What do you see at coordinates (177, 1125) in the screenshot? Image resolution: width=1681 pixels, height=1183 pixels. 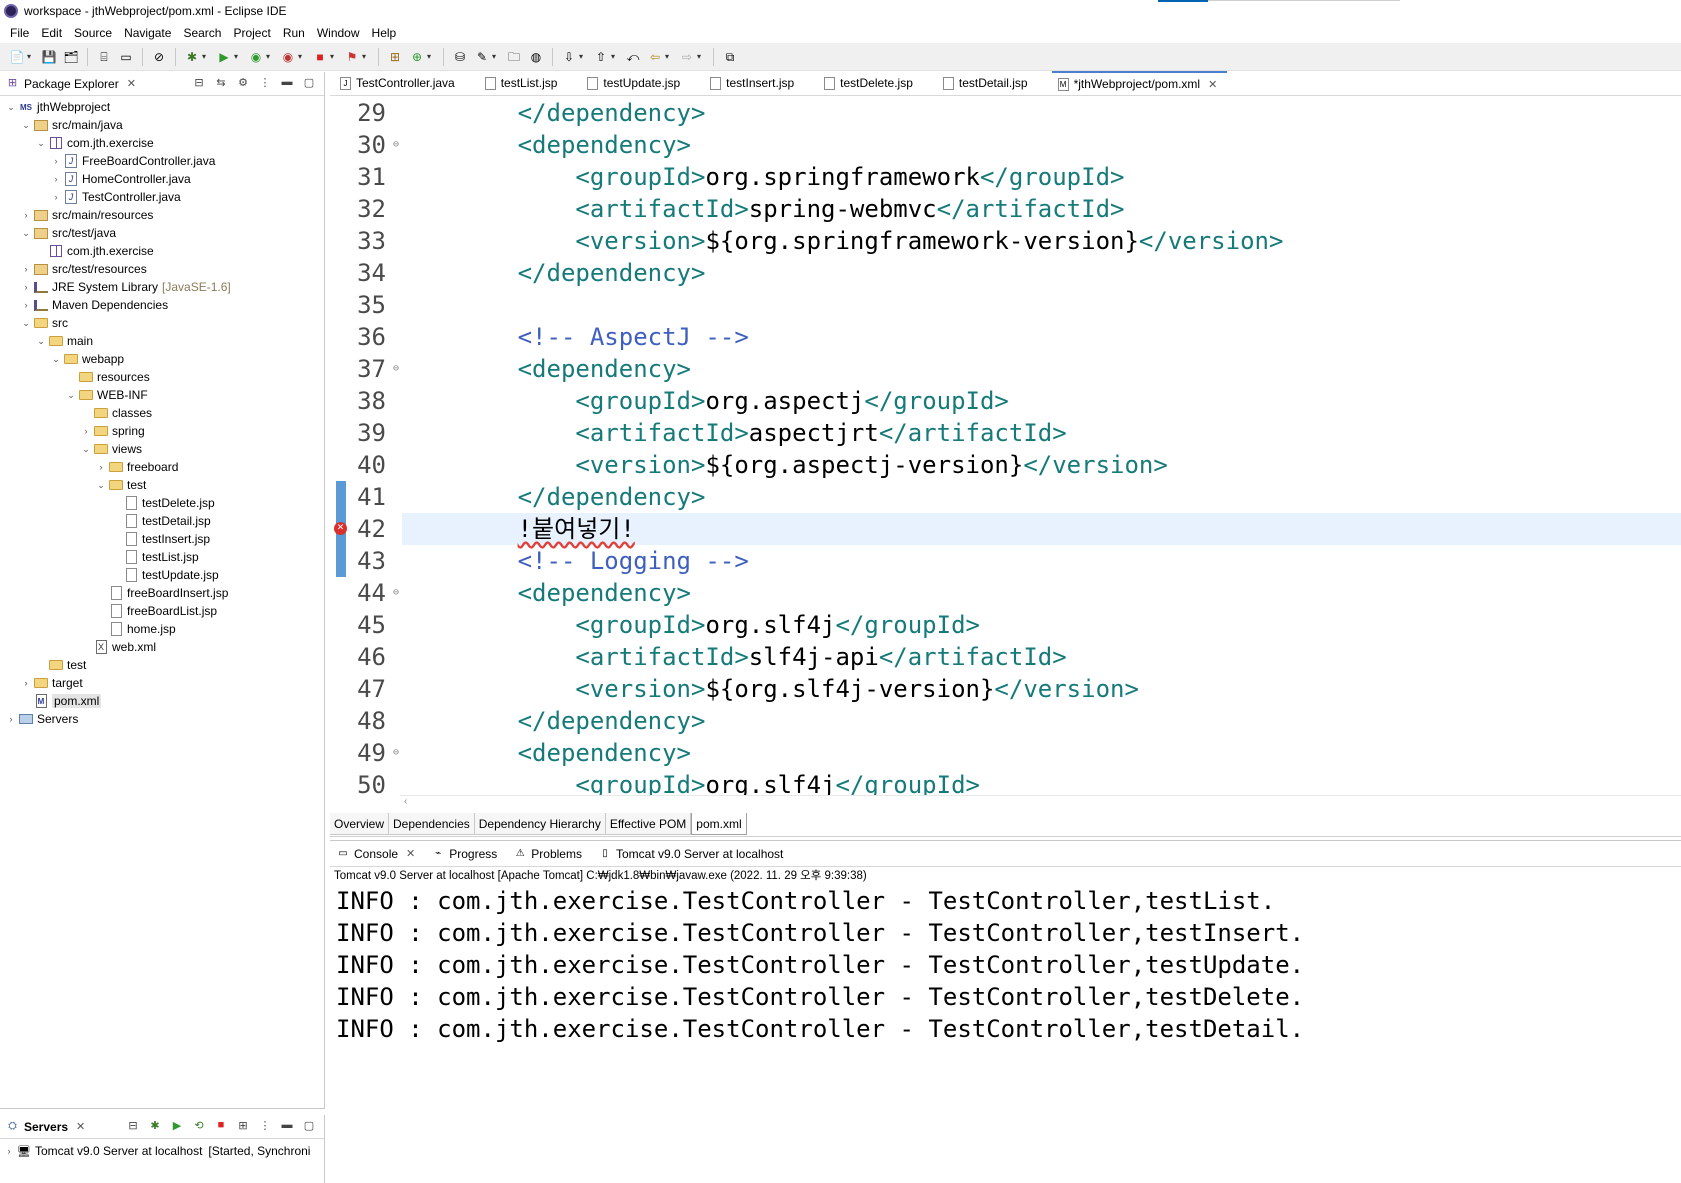 I see `start-server-icon: ▶` at bounding box center [177, 1125].